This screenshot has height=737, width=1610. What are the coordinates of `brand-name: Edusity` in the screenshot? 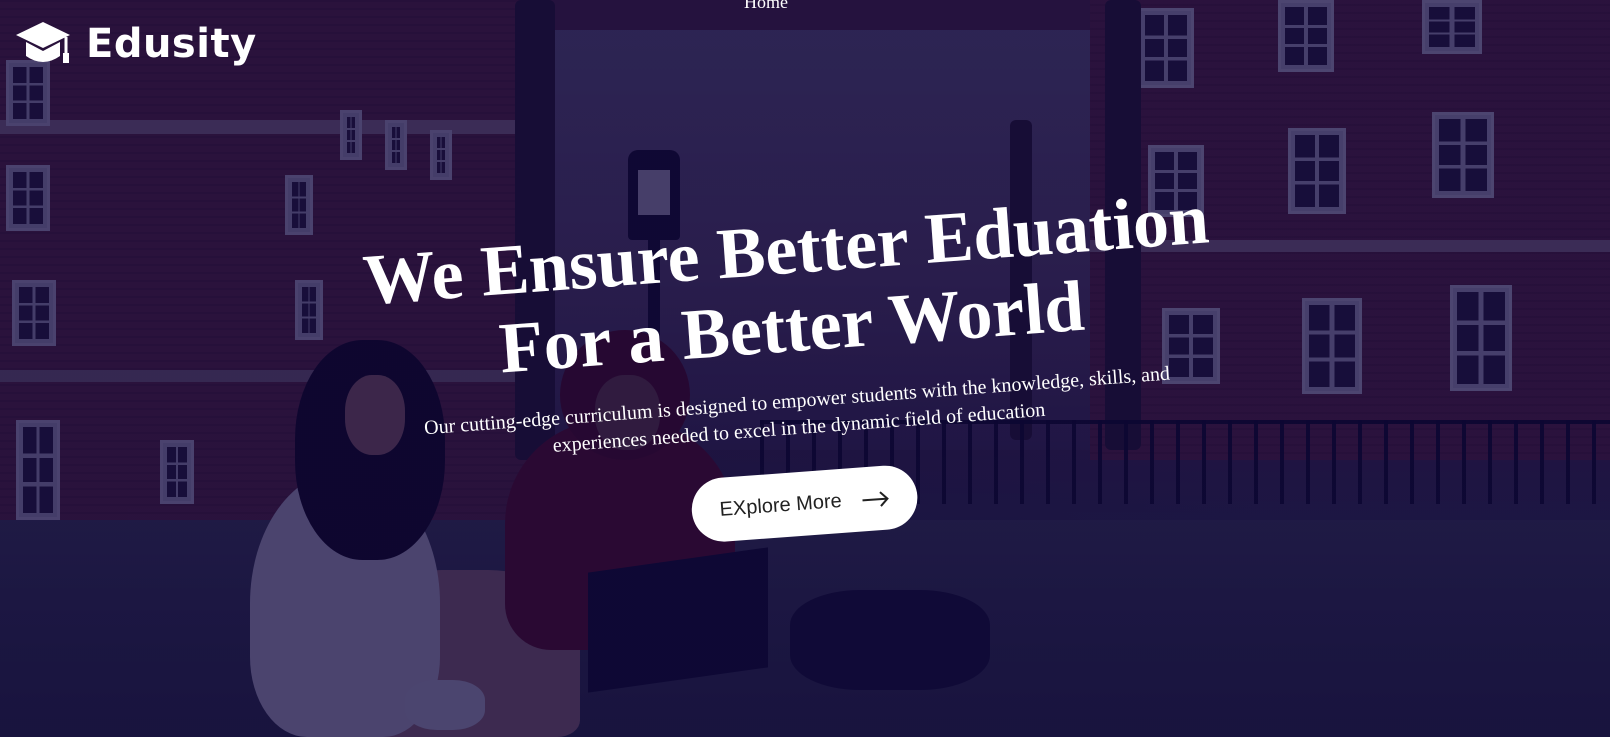 It's located at (171, 44).